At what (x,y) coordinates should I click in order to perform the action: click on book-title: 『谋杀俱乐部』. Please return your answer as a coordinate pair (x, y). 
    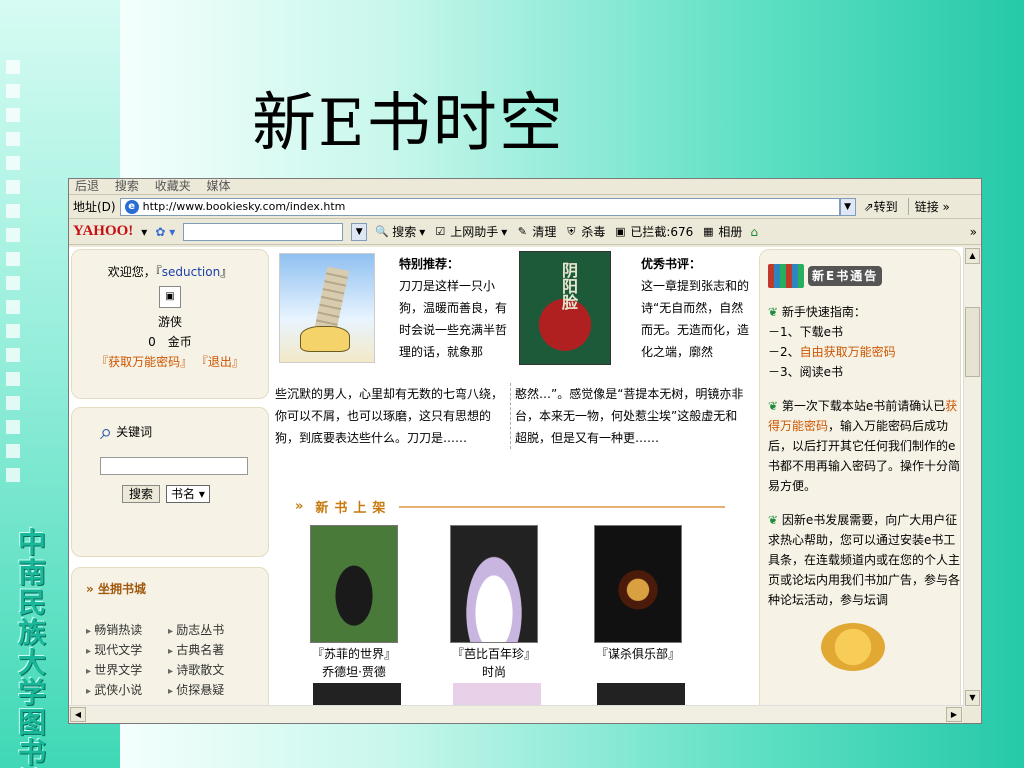
    Looking at the image, I should click on (638, 654).